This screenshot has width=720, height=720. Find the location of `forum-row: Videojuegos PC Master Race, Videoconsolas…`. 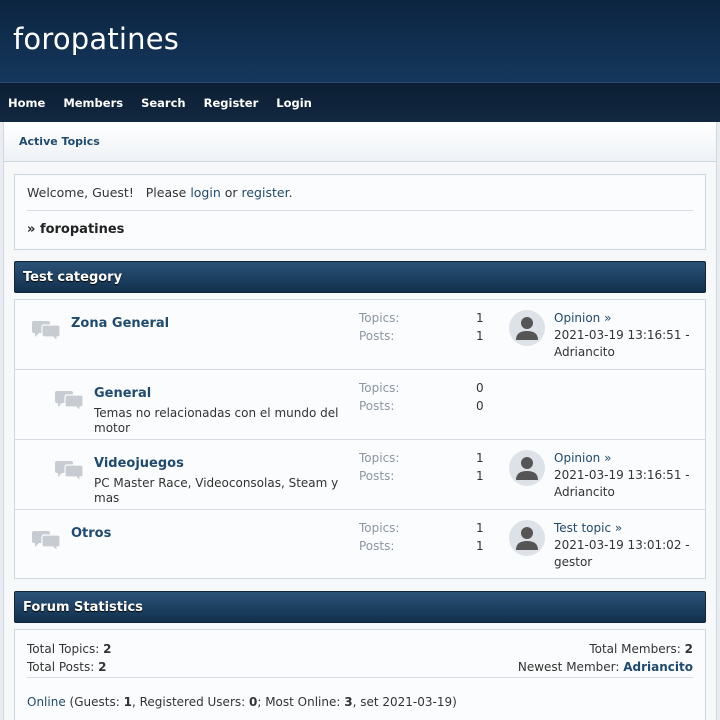

forum-row: Videojuegos PC Master Race, Videoconsolas… is located at coordinates (360, 475).